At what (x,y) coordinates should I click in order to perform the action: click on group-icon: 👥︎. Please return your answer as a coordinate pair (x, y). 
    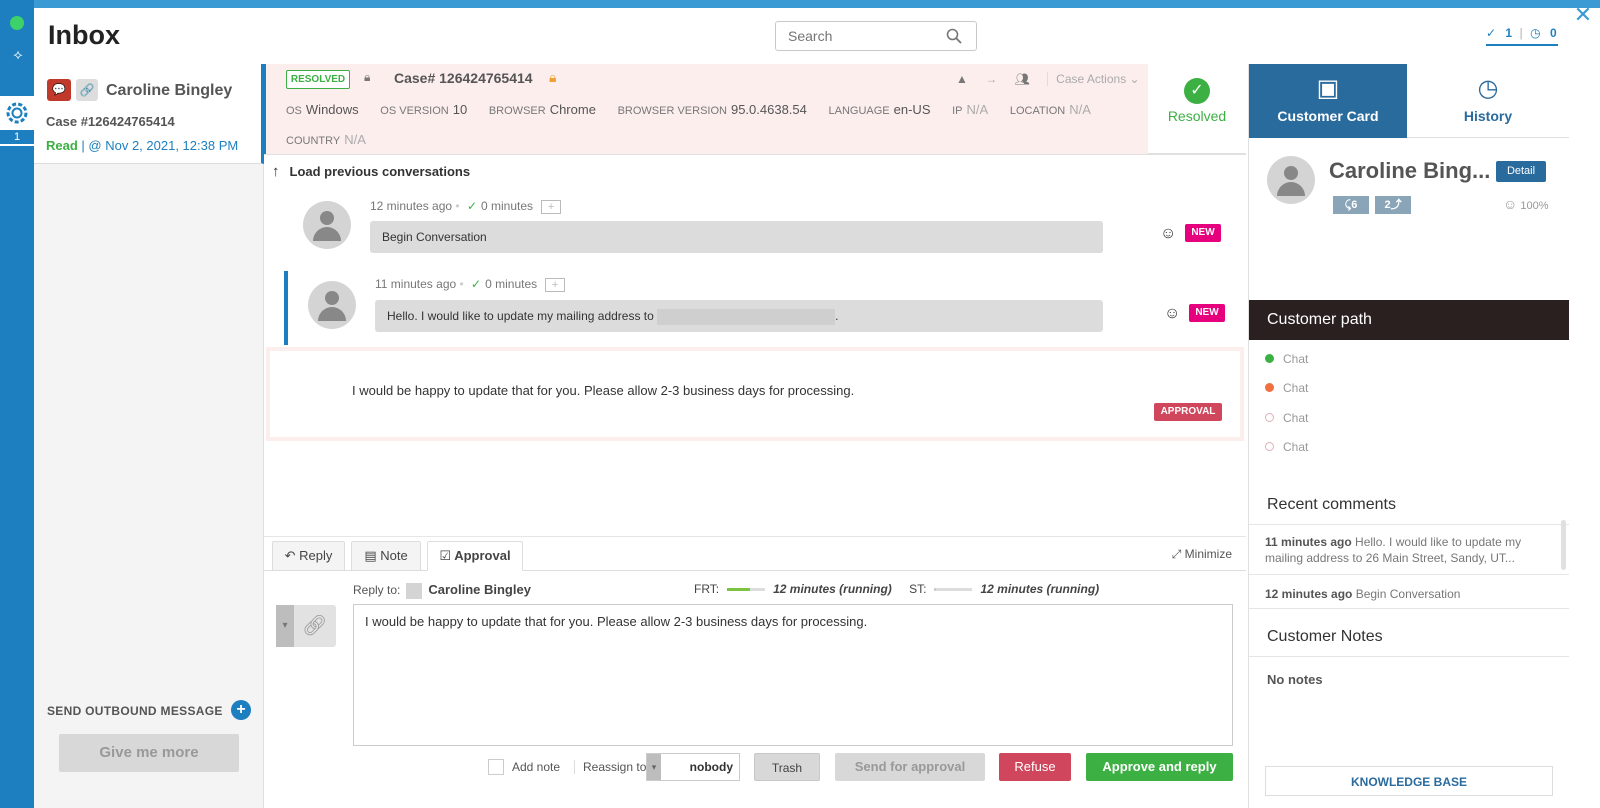
    Looking at the image, I should click on (1022, 79).